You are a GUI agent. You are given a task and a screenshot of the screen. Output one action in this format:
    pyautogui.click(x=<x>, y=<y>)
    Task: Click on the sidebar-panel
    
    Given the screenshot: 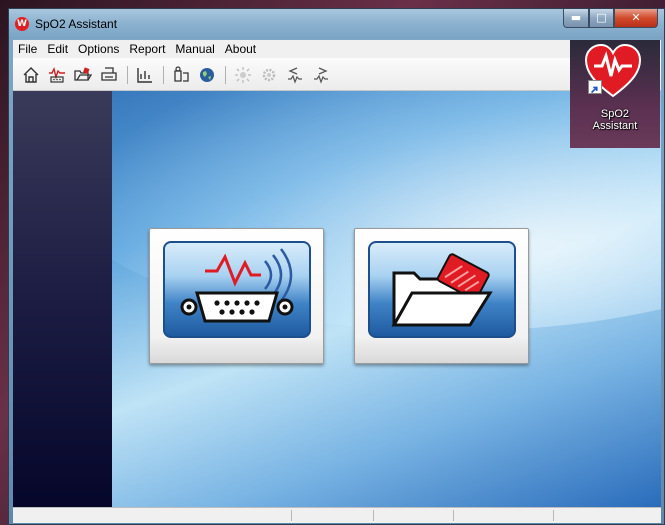 What is the action you would take?
    pyautogui.click(x=62, y=299)
    